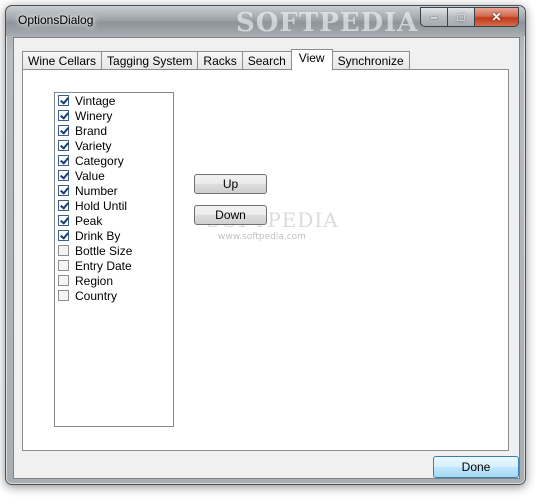 The image size is (545, 504). What do you see at coordinates (150, 60) in the screenshot?
I see `tab-tagging-system: Tagging System` at bounding box center [150, 60].